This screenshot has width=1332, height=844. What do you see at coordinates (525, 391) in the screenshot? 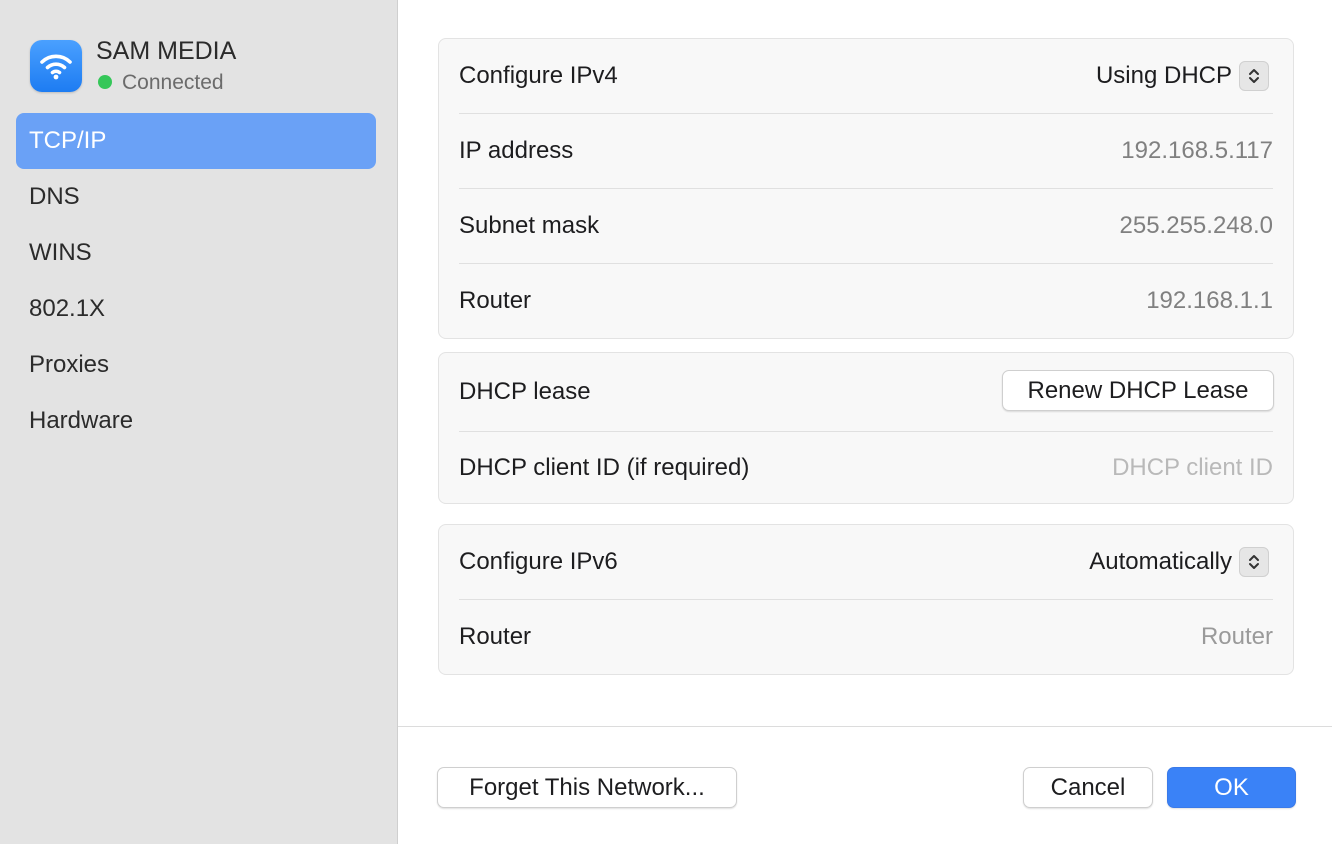
I see `dhcp-lease-label: DHCP lease` at bounding box center [525, 391].